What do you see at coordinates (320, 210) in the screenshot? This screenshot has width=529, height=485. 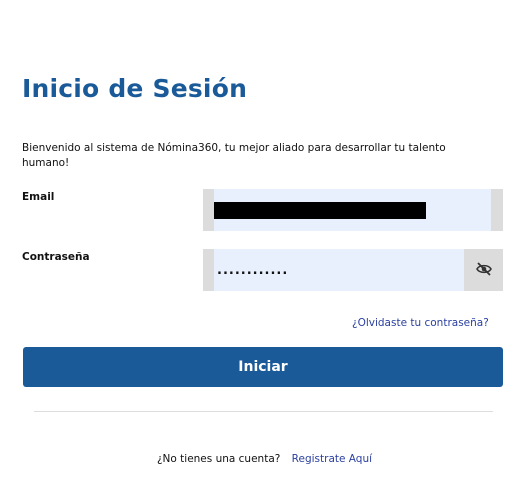 I see `redacted-email-value` at bounding box center [320, 210].